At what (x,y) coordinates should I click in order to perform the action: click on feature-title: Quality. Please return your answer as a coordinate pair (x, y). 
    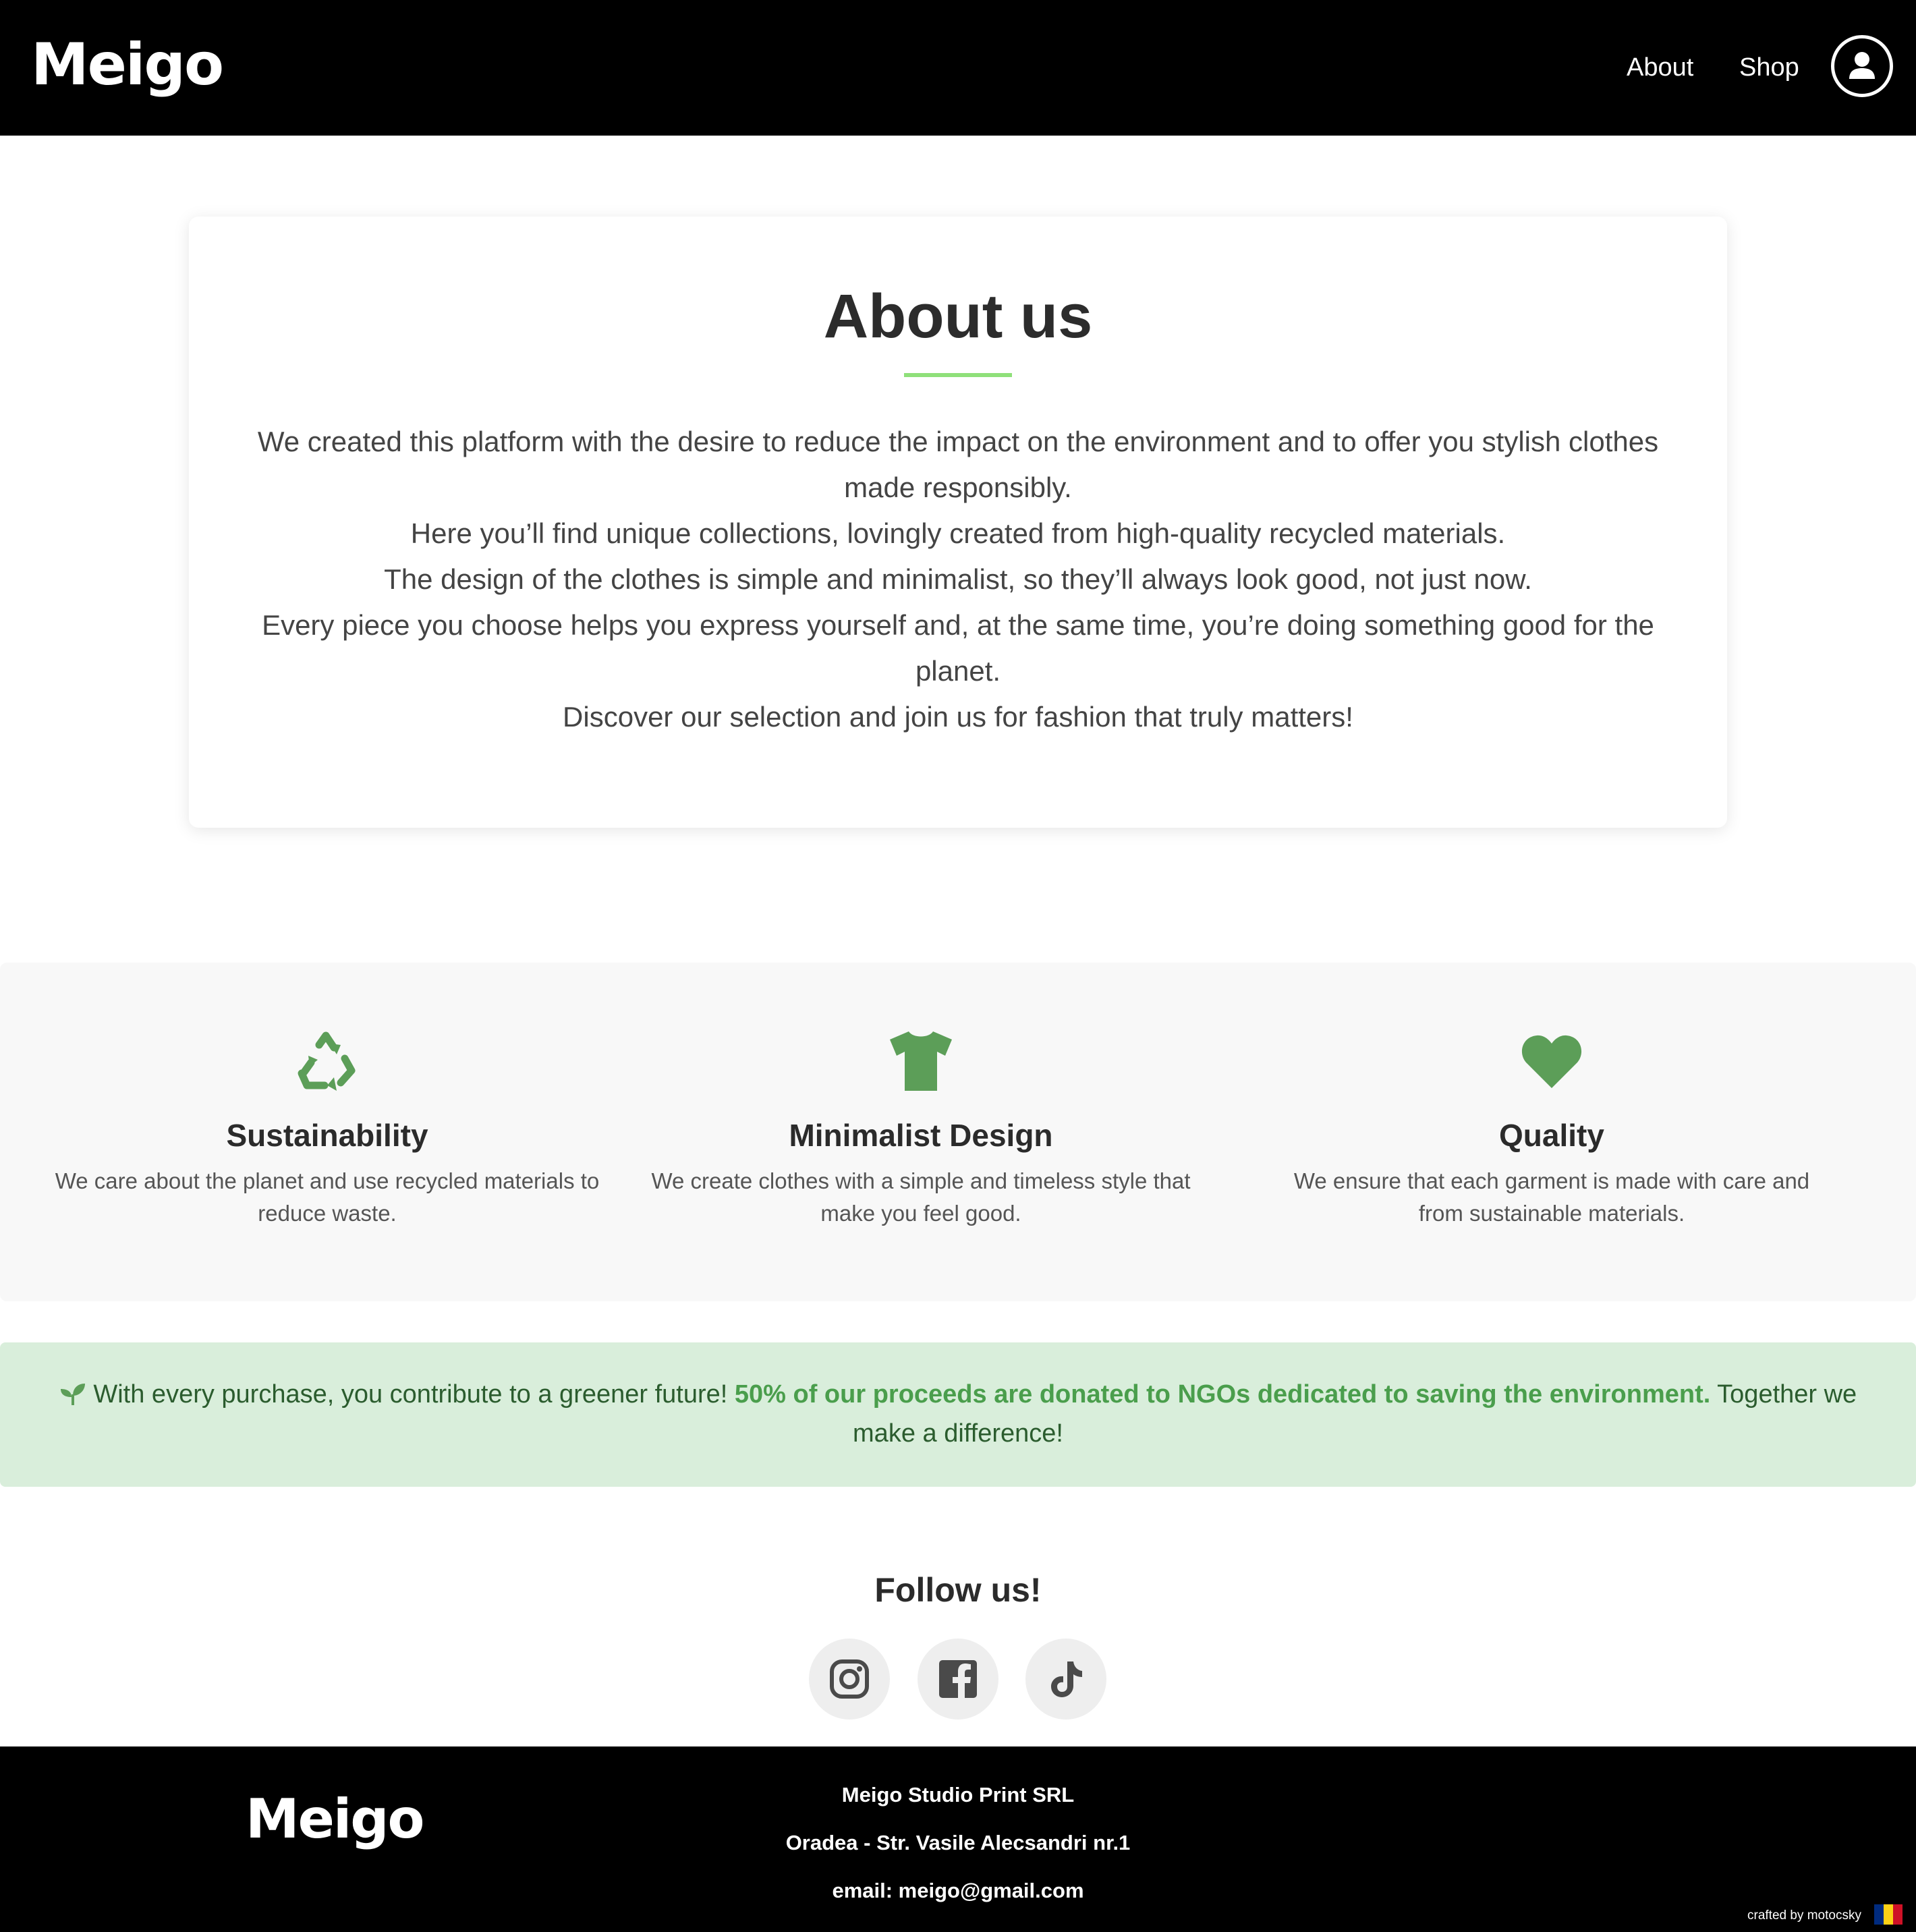
    Looking at the image, I should click on (1551, 1135).